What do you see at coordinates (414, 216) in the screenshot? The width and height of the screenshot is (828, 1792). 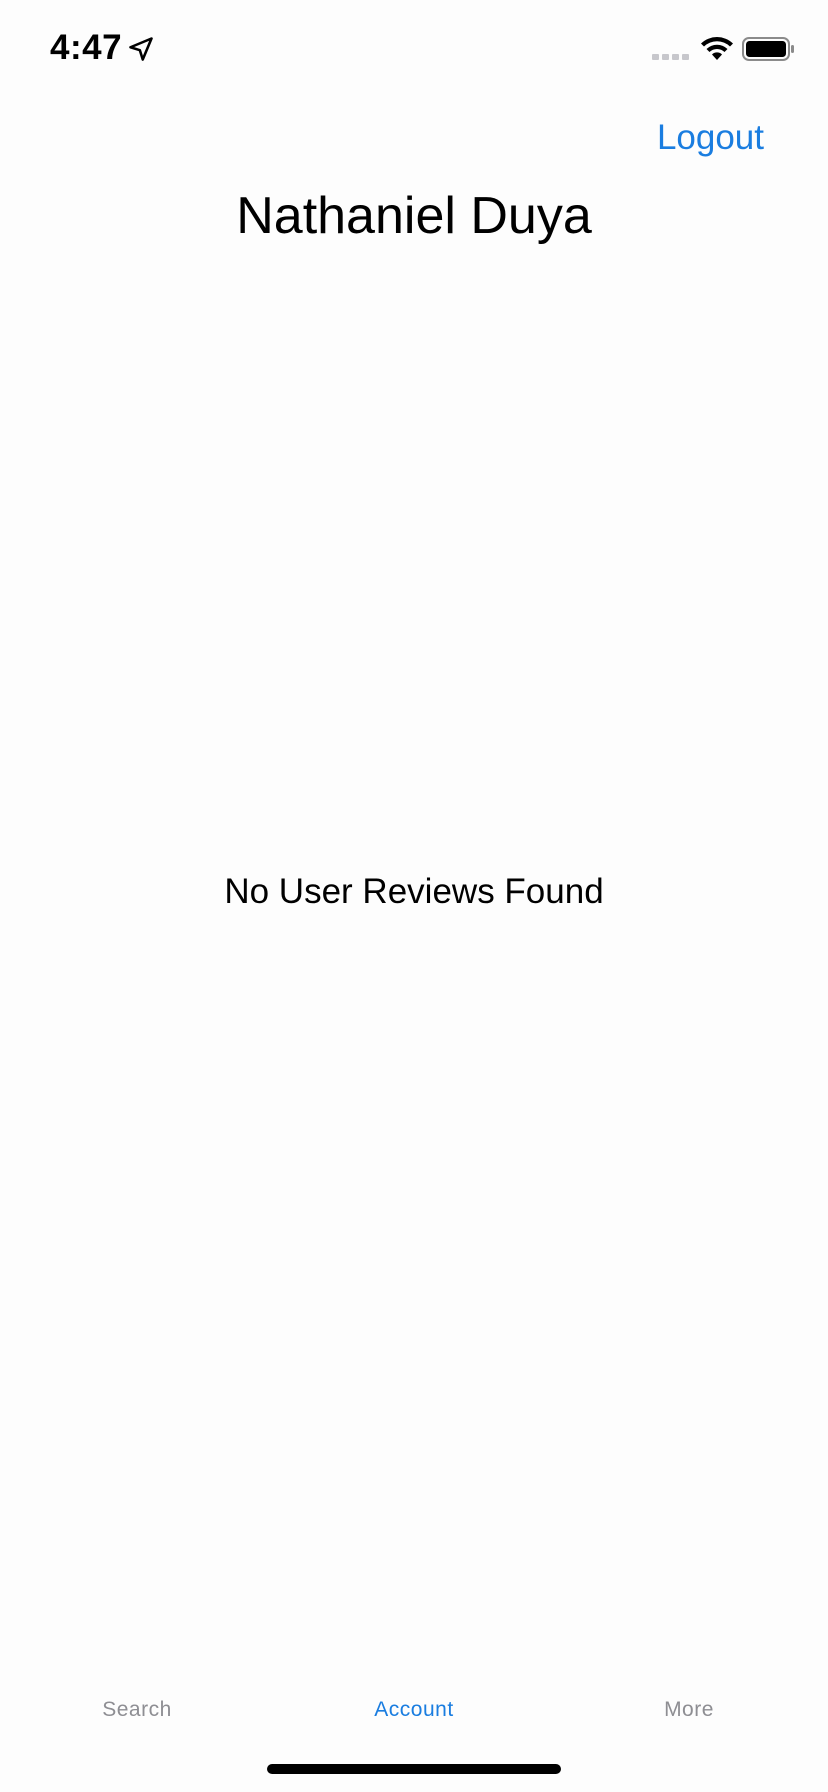 I see `page-title: Nathaniel Duya` at bounding box center [414, 216].